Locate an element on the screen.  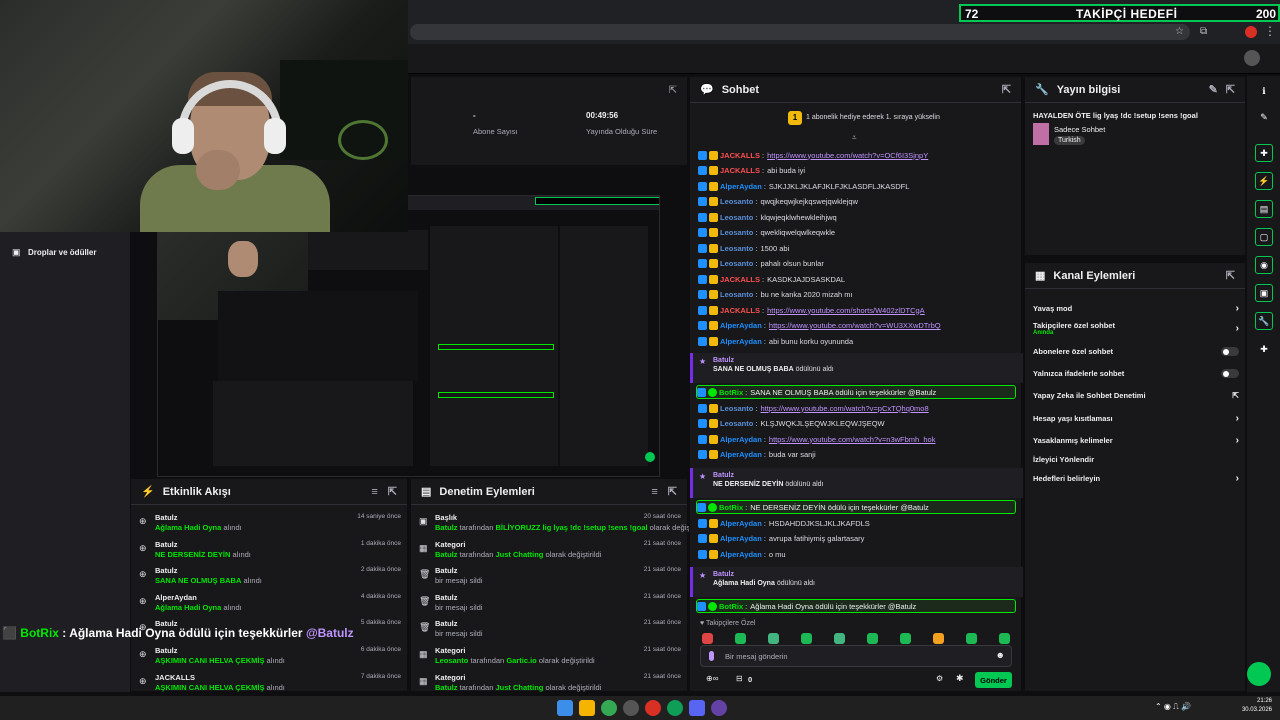
help-chat-icon is located at coordinates (1259, 674).